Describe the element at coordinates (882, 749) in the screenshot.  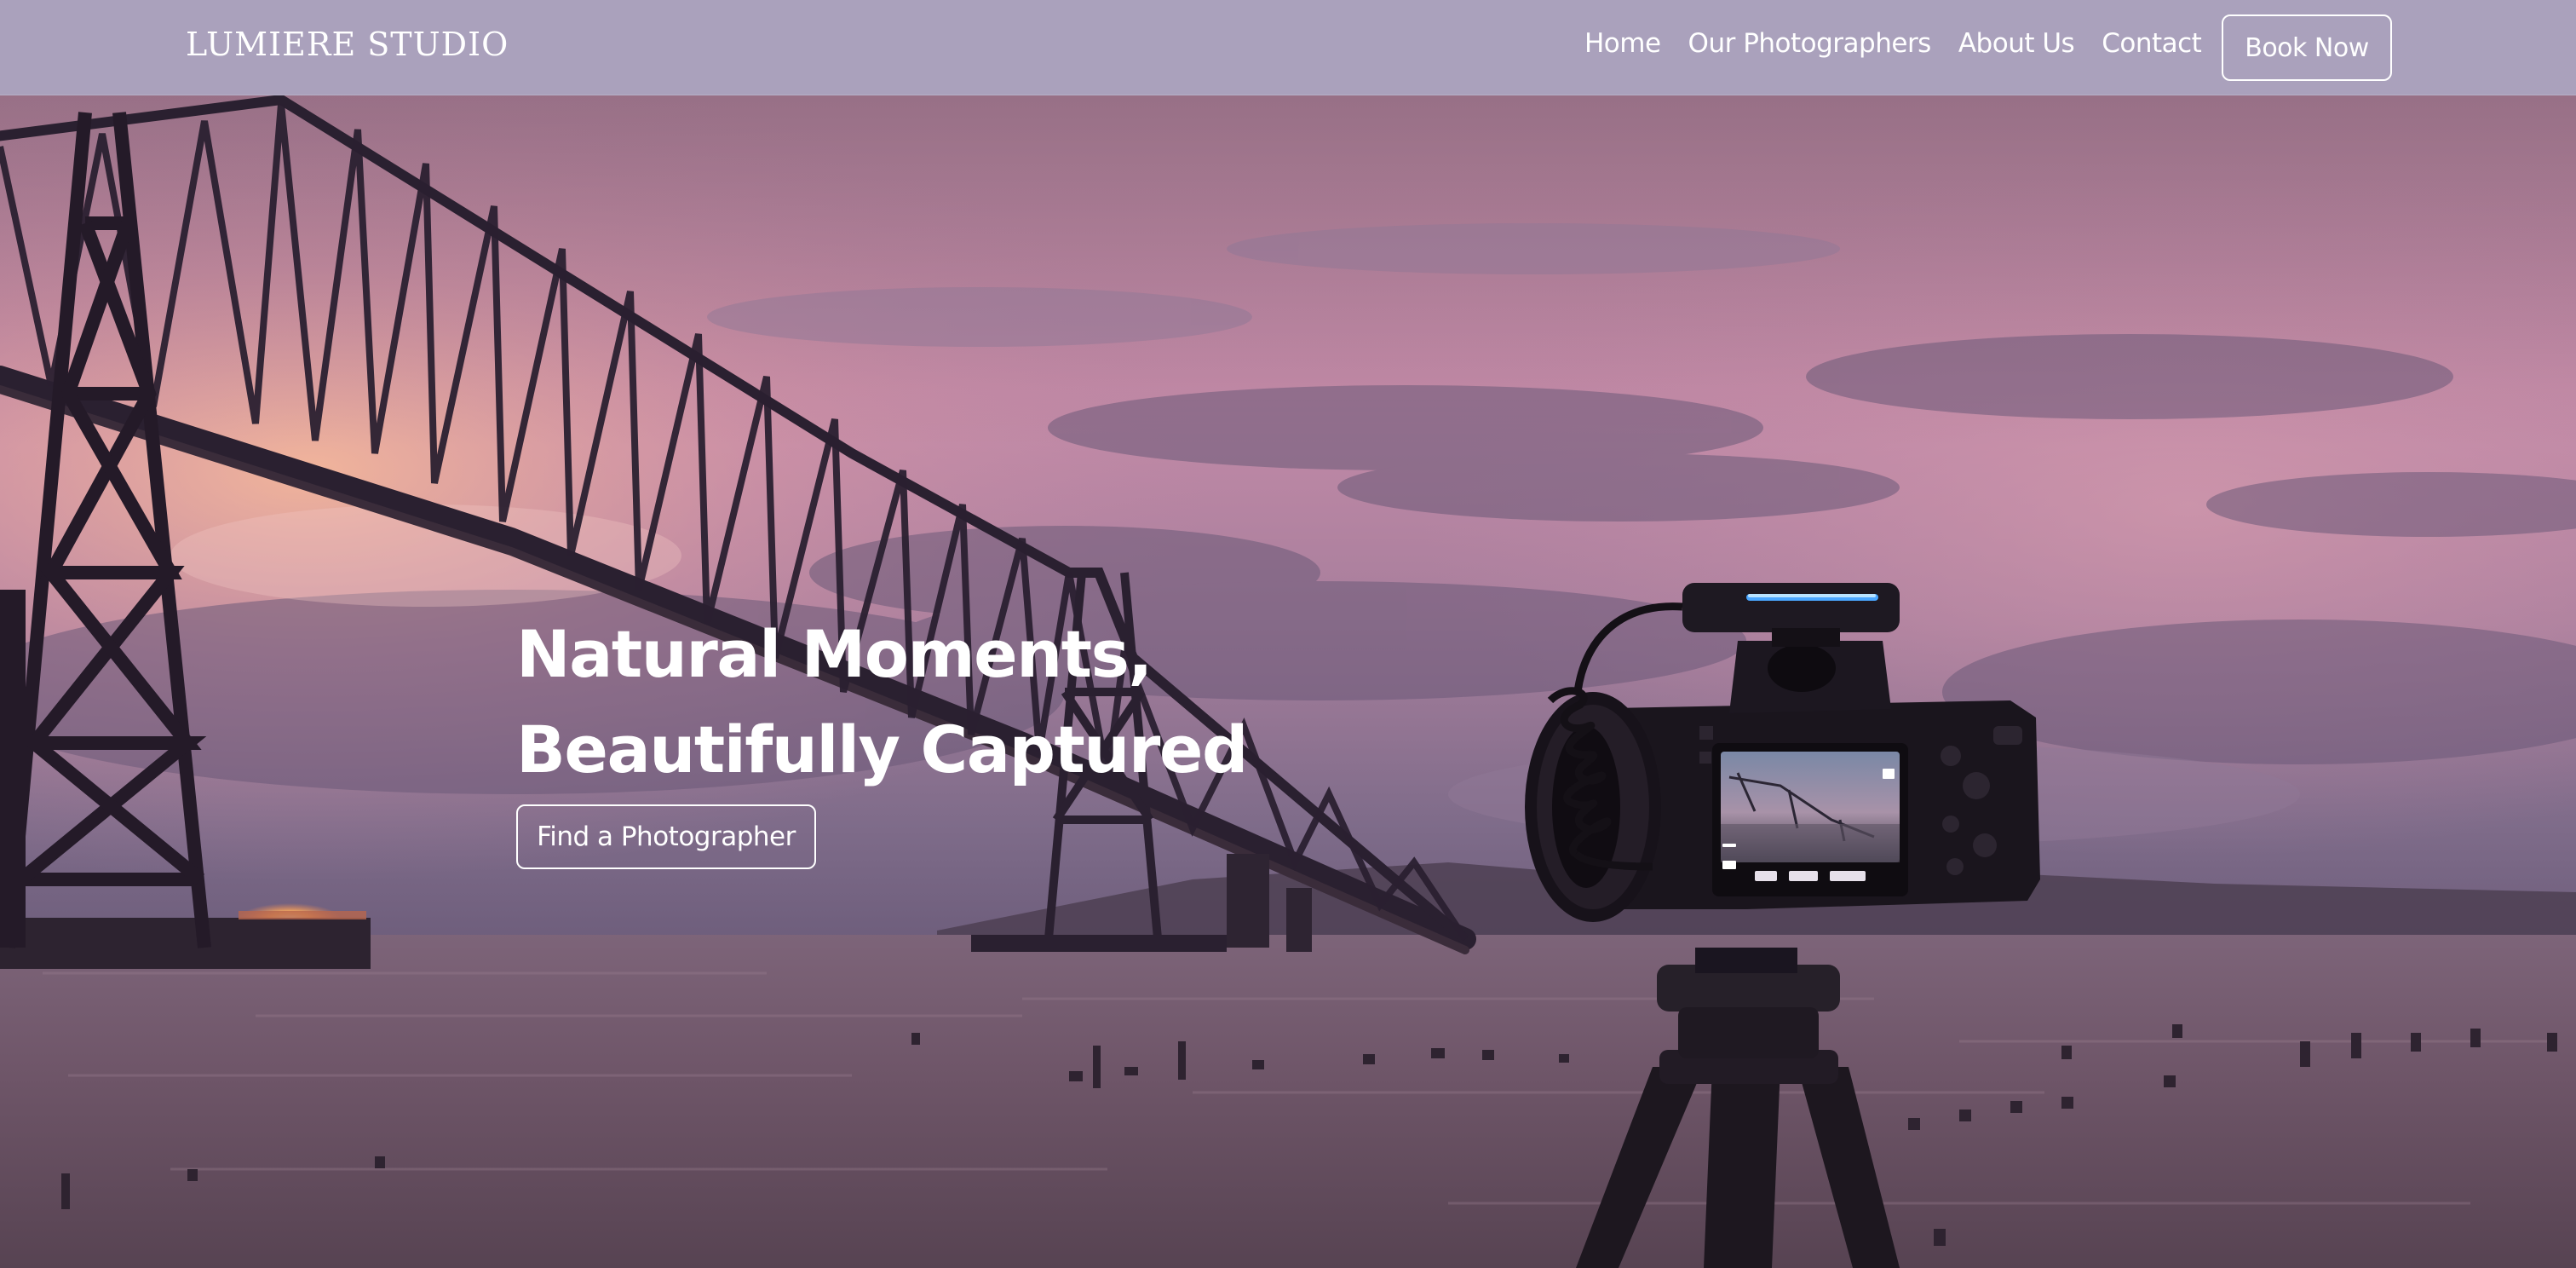
I see `hero-title-line-2: Beautifully Captured` at that location.